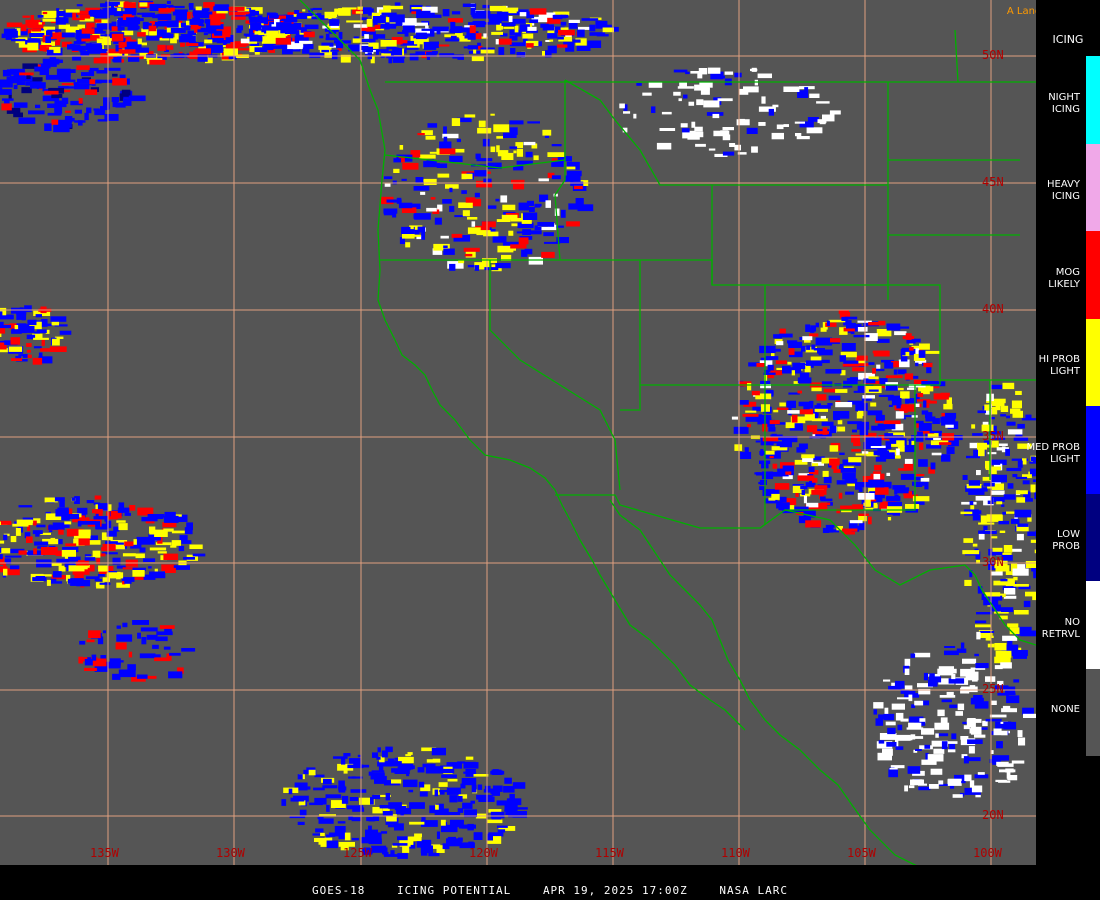 This screenshot has height=900, width=1100. I want to click on legend-swatch, so click(1093, 712).